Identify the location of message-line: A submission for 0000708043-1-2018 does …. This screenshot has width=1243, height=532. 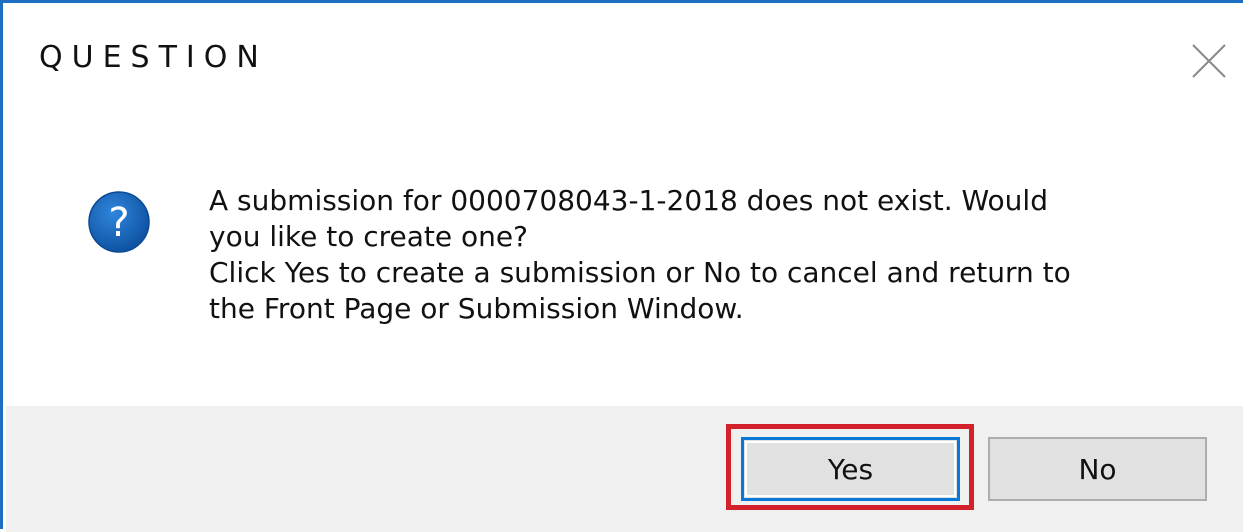
(628, 200).